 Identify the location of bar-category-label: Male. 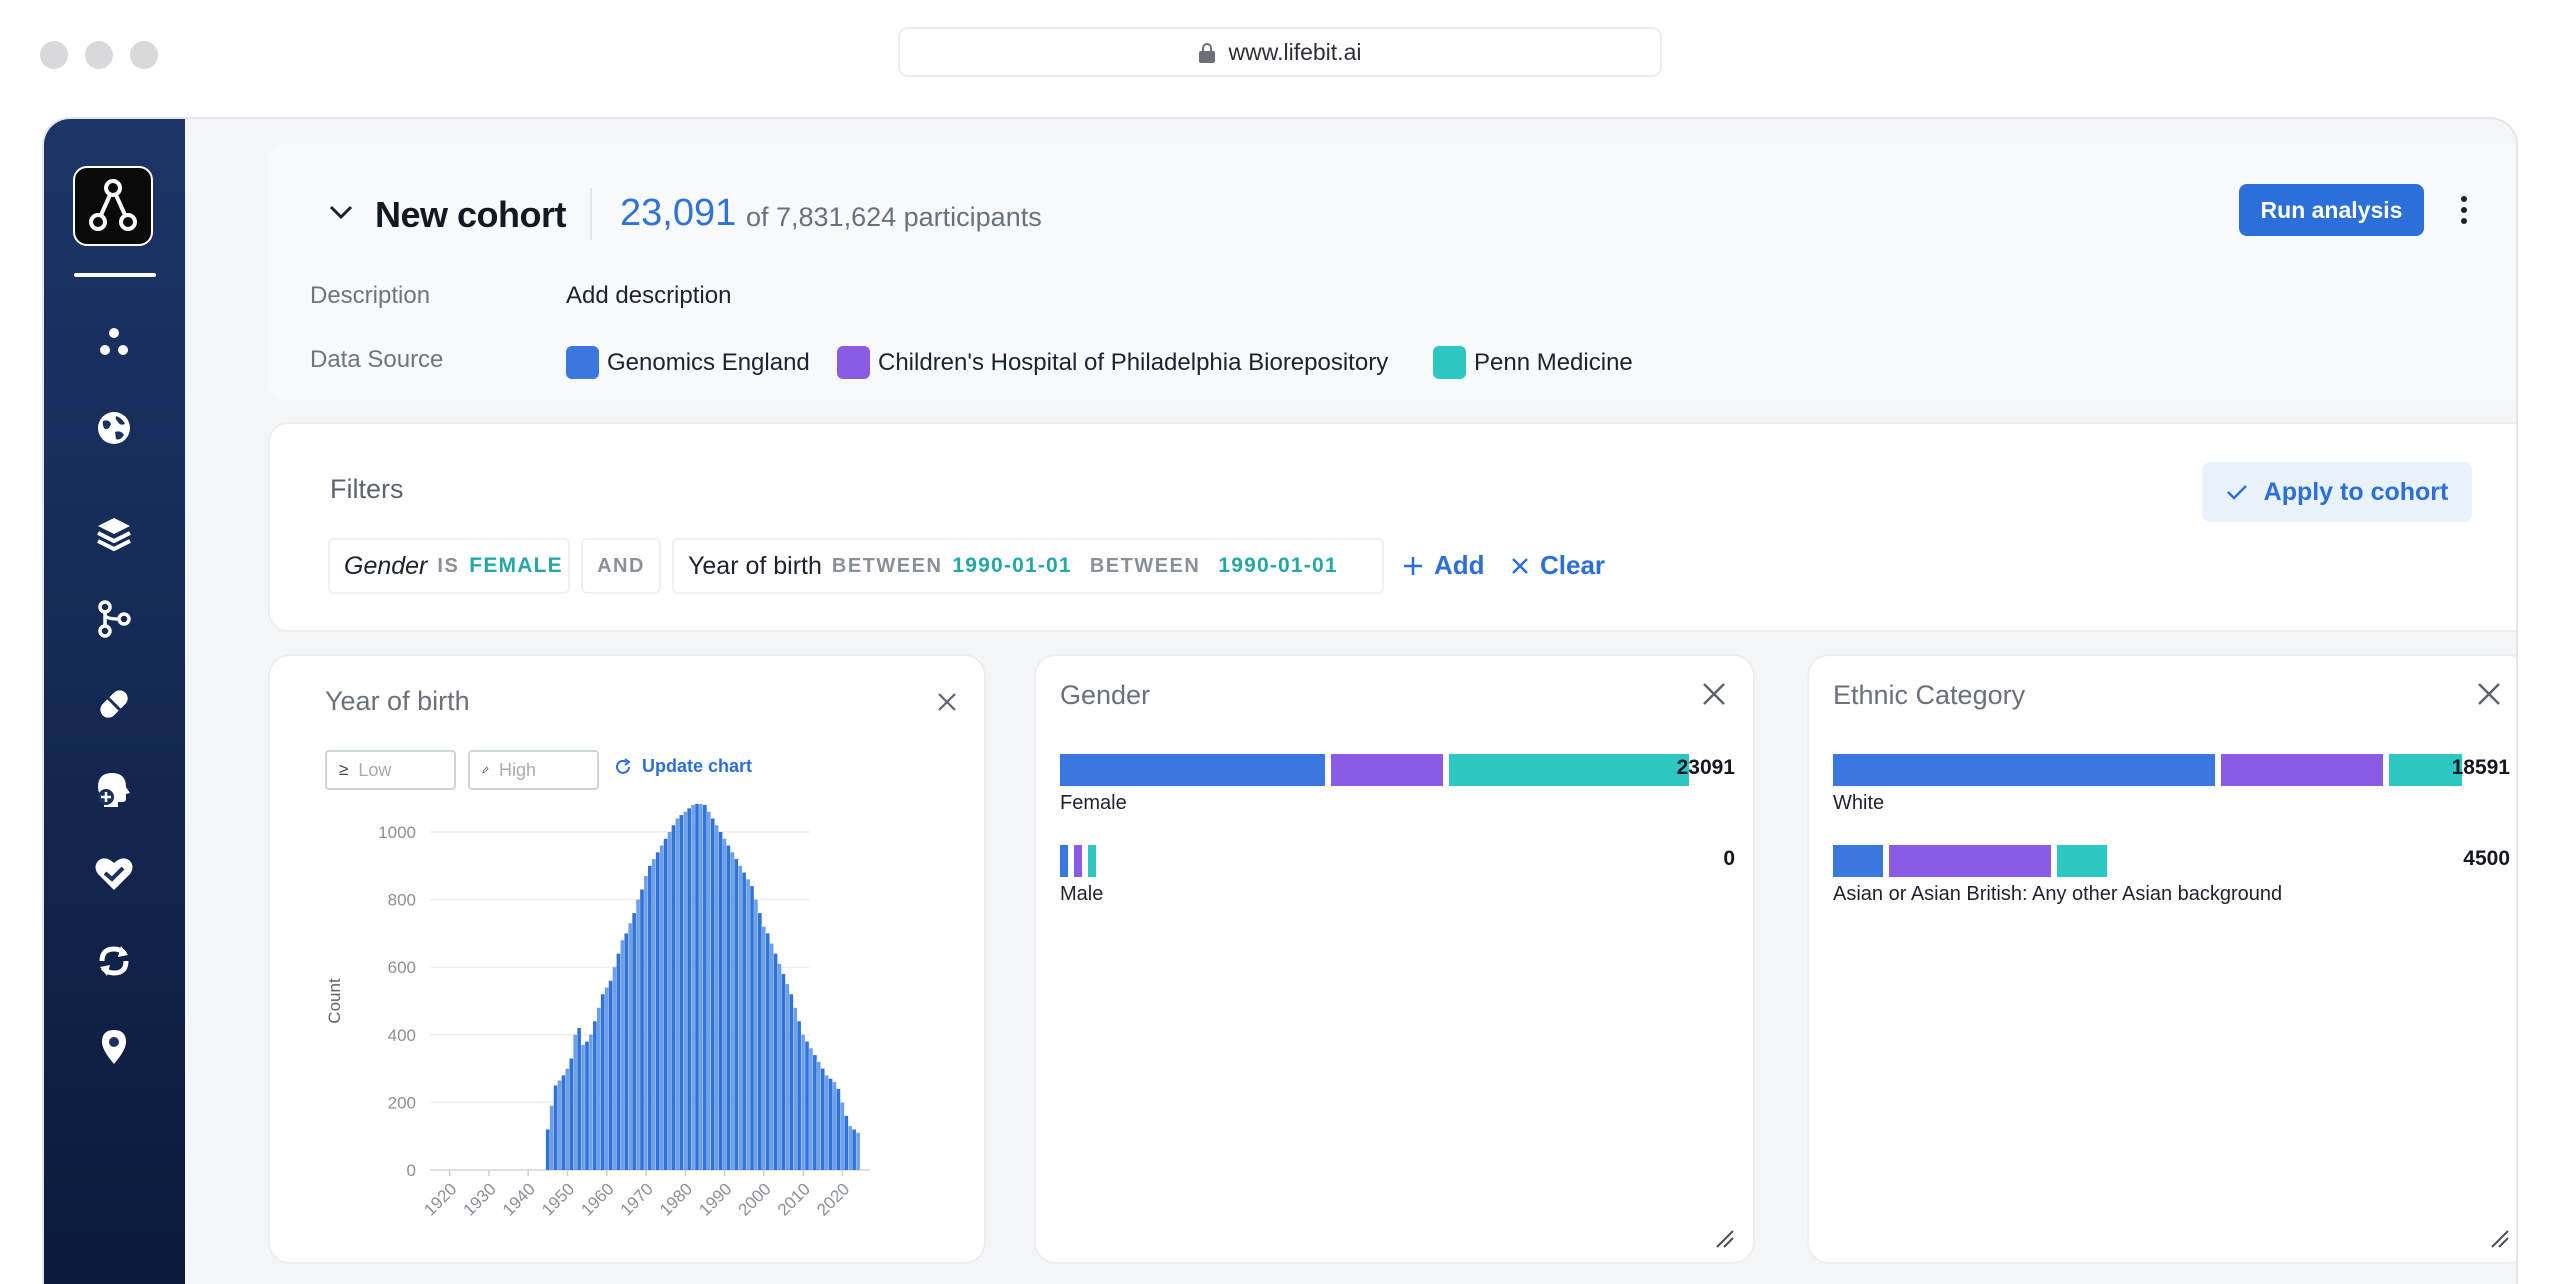
(1082, 894).